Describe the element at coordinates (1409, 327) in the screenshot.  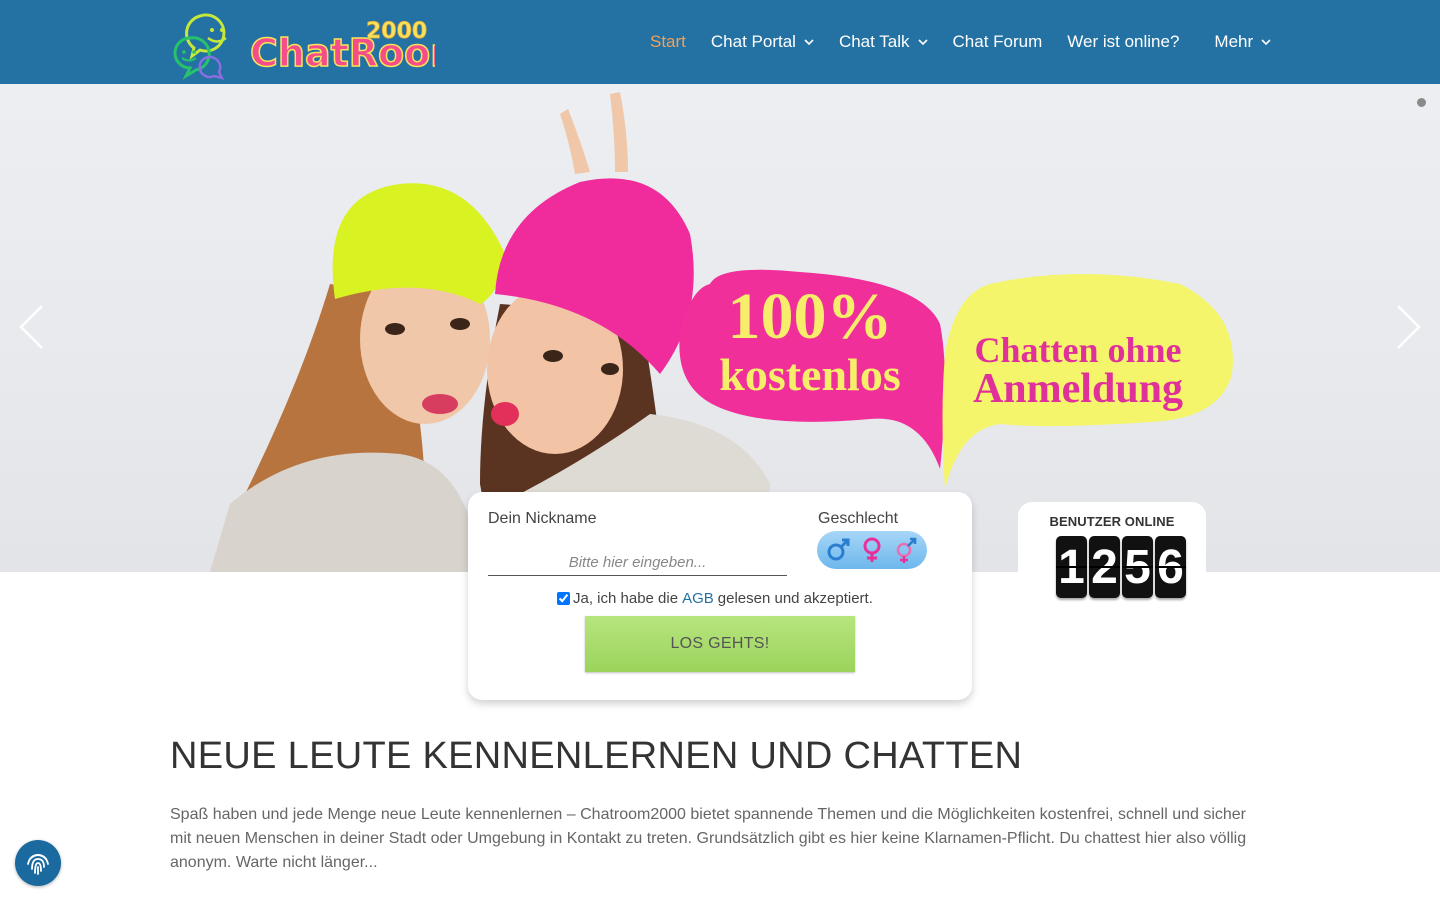
I see `slider-next-arrow-icon` at that location.